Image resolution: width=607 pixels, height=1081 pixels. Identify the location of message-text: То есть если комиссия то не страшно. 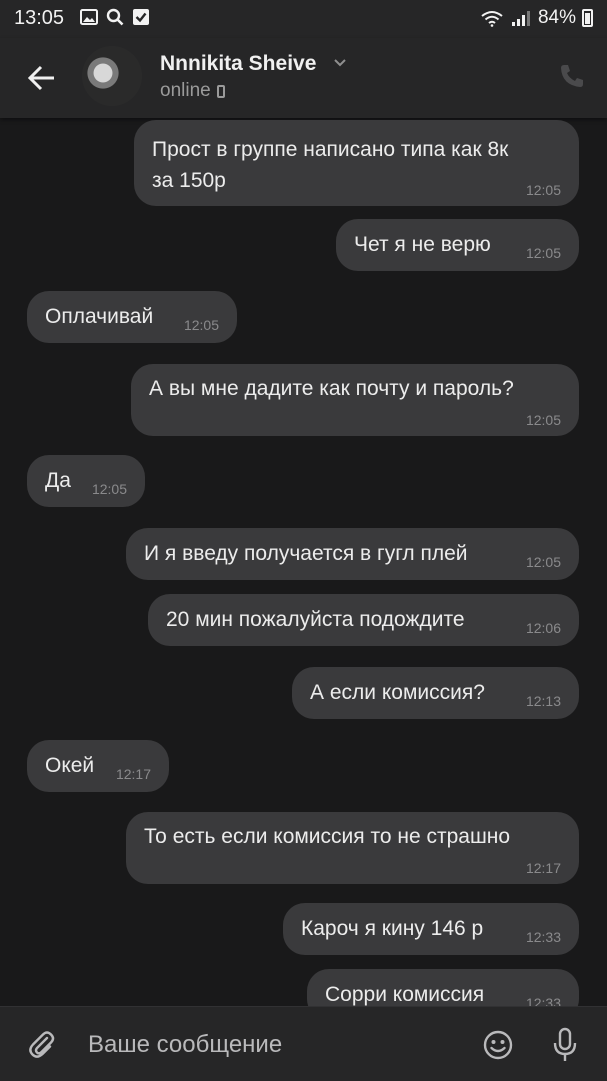
(327, 836).